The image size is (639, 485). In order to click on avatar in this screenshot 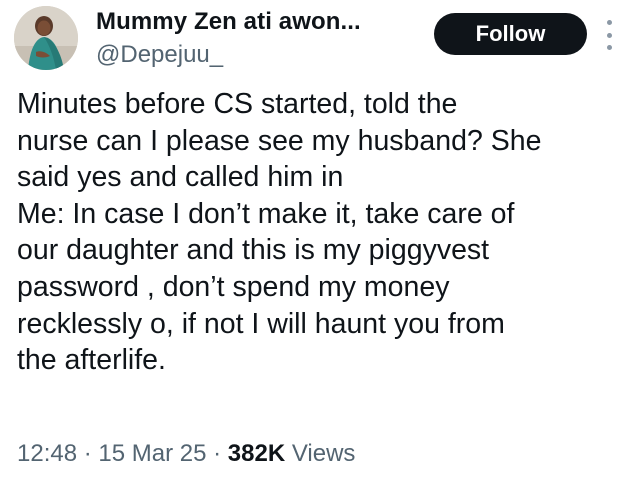, I will do `click(46, 38)`.